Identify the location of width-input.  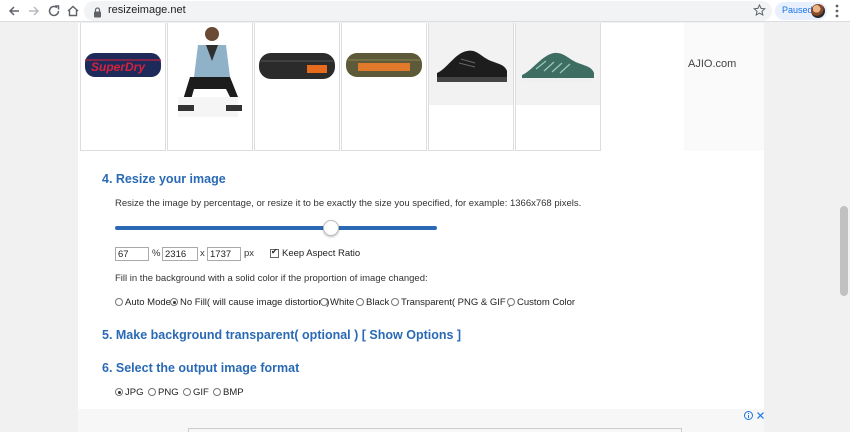
(180, 254).